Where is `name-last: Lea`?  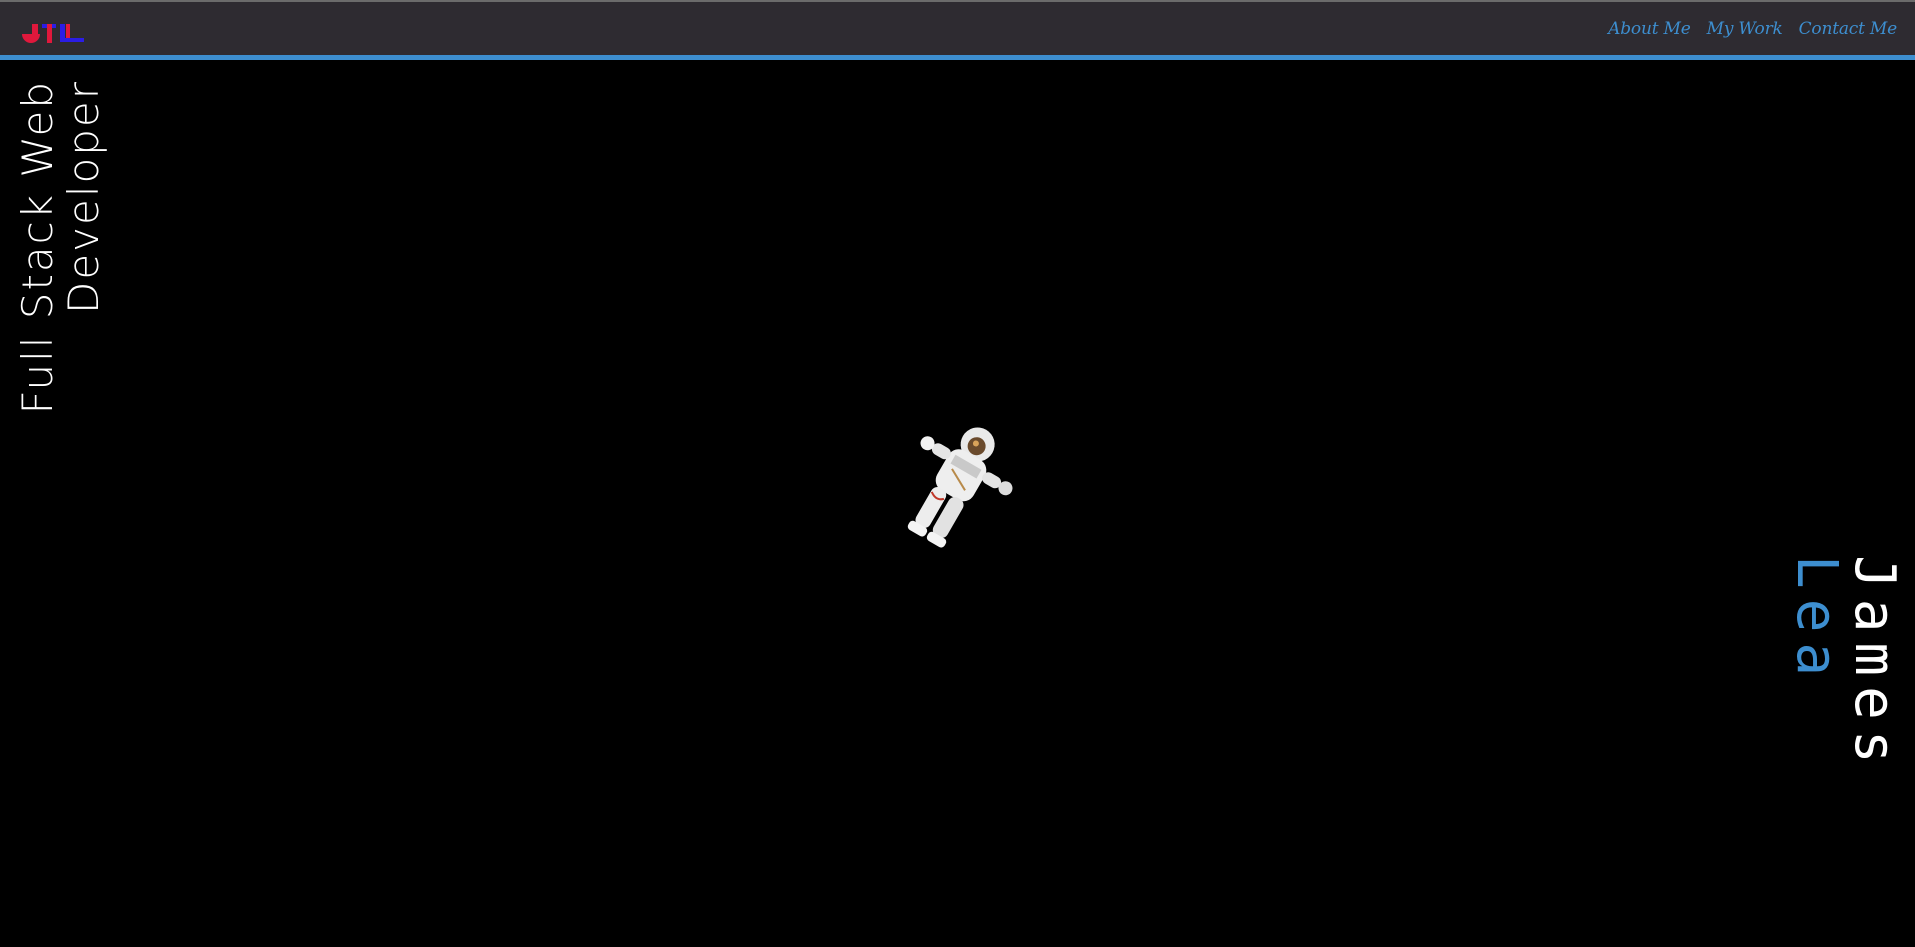
name-last: Lea is located at coordinates (1816, 621).